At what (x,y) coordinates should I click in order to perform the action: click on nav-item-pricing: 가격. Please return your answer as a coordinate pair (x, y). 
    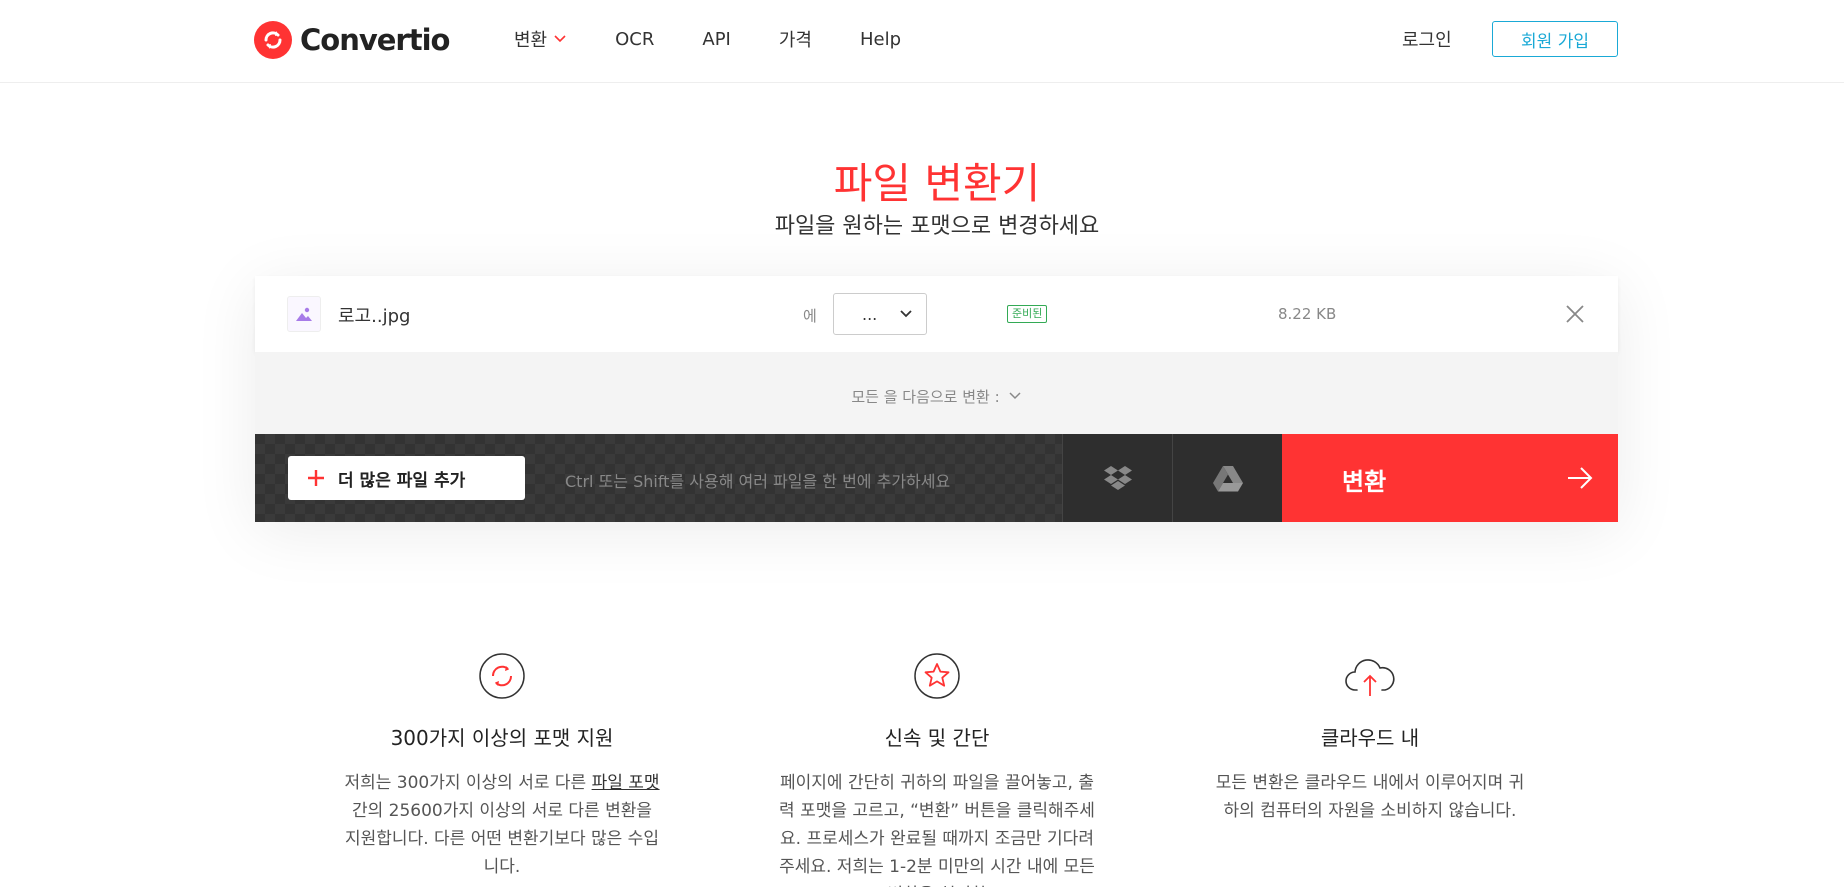
    Looking at the image, I should click on (795, 39).